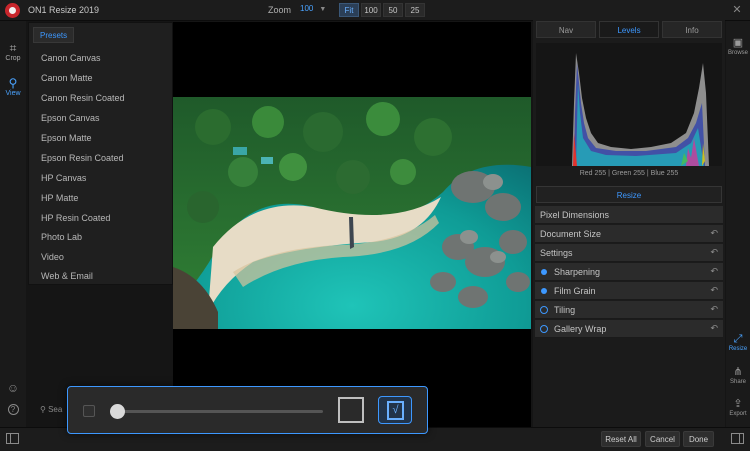 Image resolution: width=750 pixels, height=451 pixels. I want to click on browse-module: ▣ Browse, so click(738, 46).